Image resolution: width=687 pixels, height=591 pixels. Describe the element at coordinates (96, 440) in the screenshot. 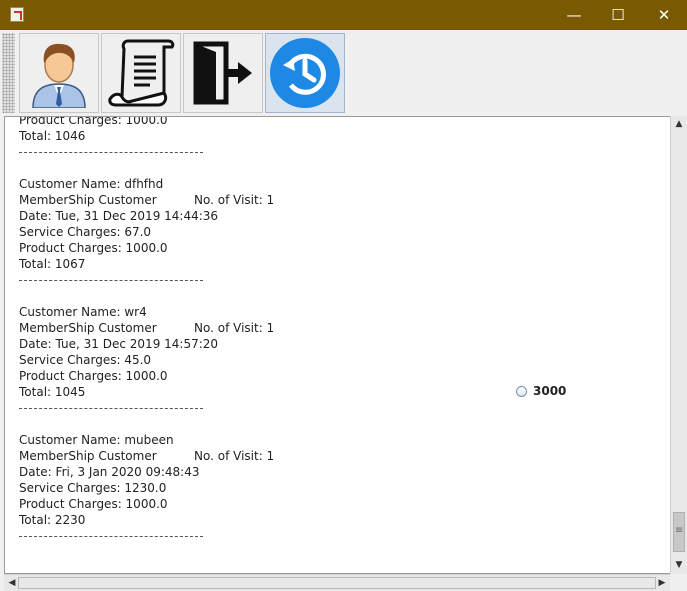

I see `customer-name: Customer Name: mubeen` at that location.